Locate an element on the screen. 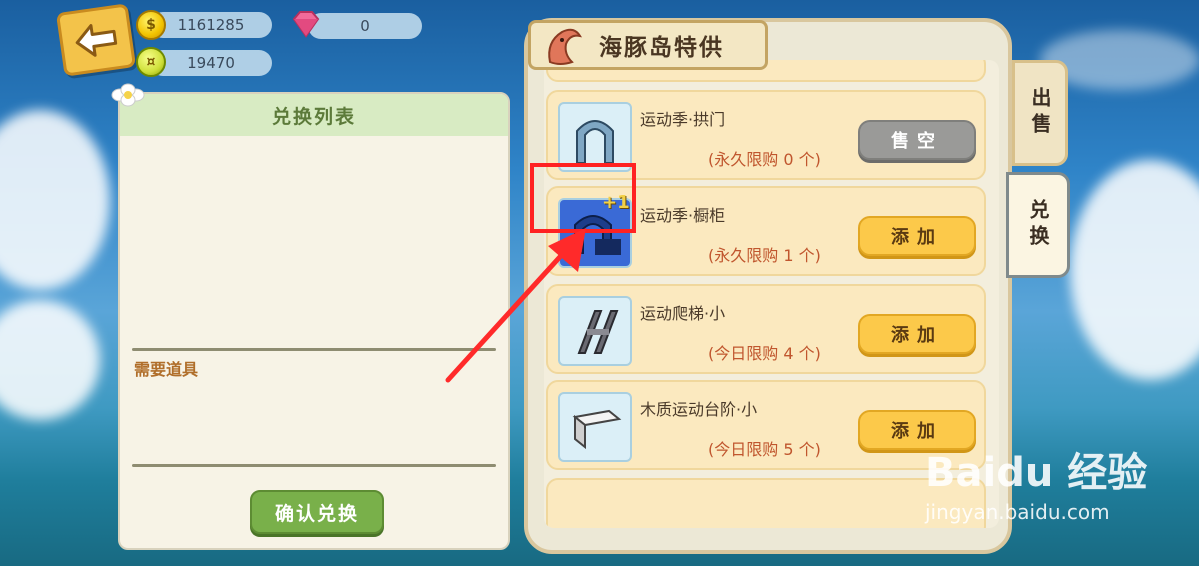  tab-exchange-label: 兑换 is located at coordinates (1038, 225).